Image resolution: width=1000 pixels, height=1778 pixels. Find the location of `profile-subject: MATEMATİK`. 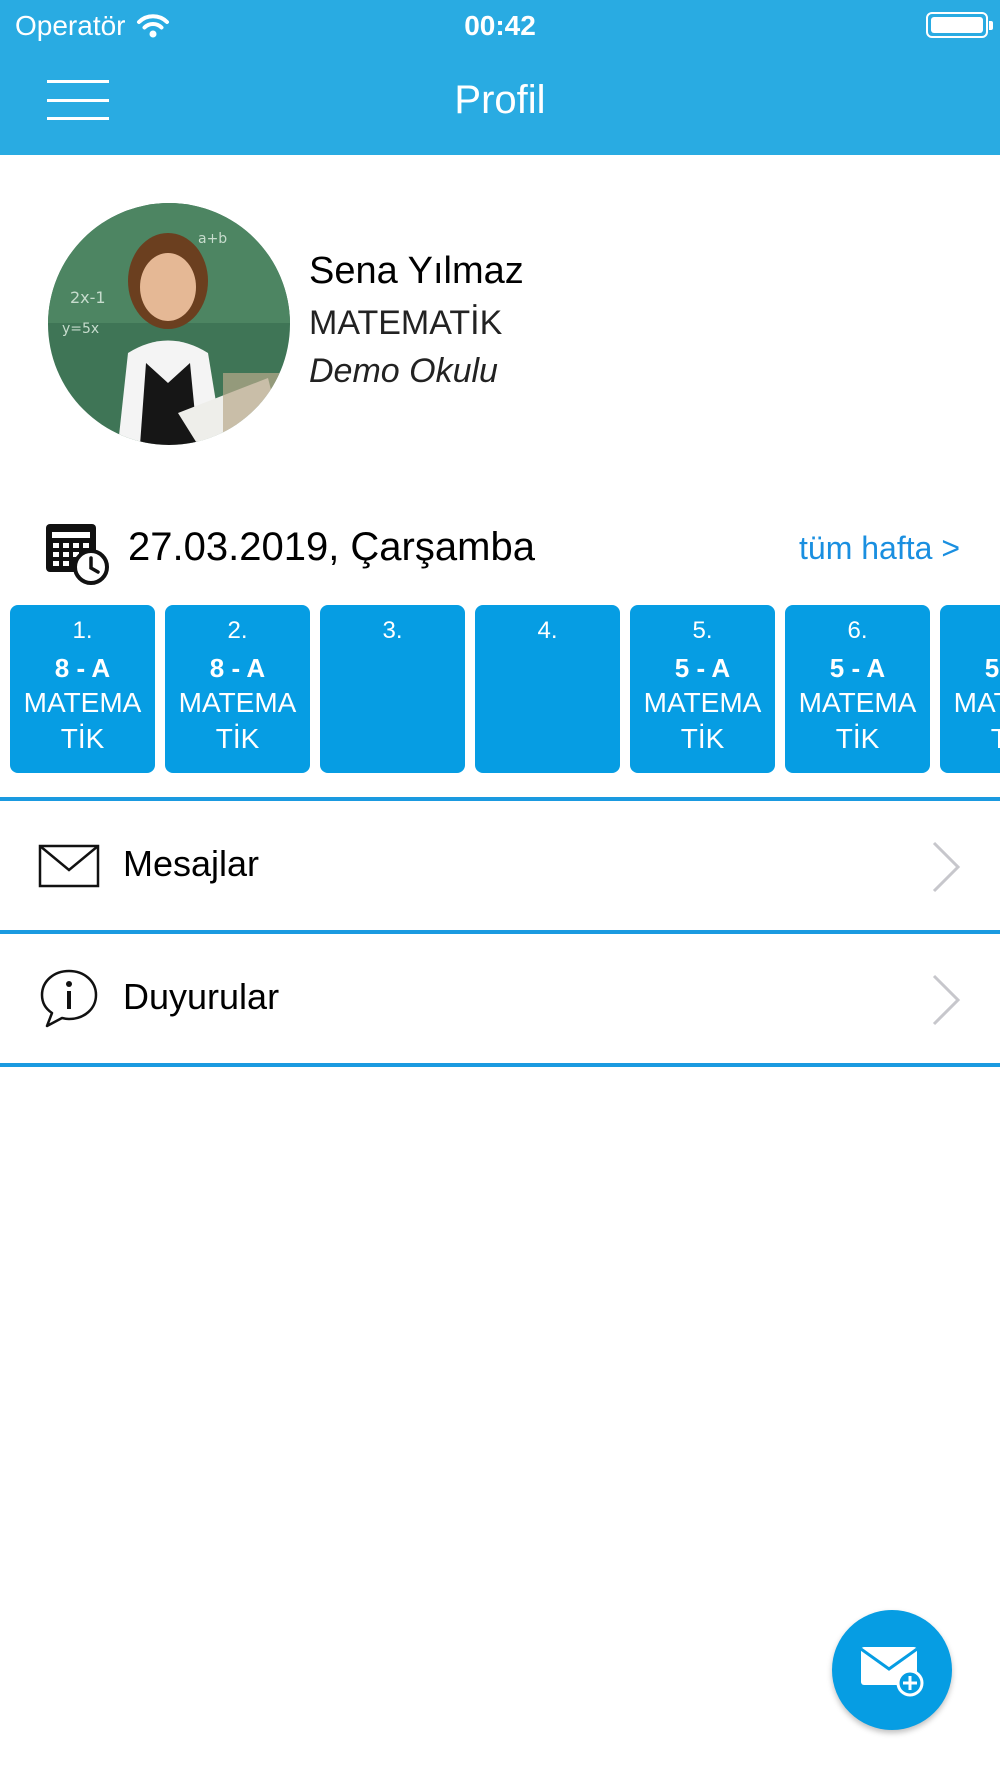

profile-subject: MATEMATİK is located at coordinates (406, 323).